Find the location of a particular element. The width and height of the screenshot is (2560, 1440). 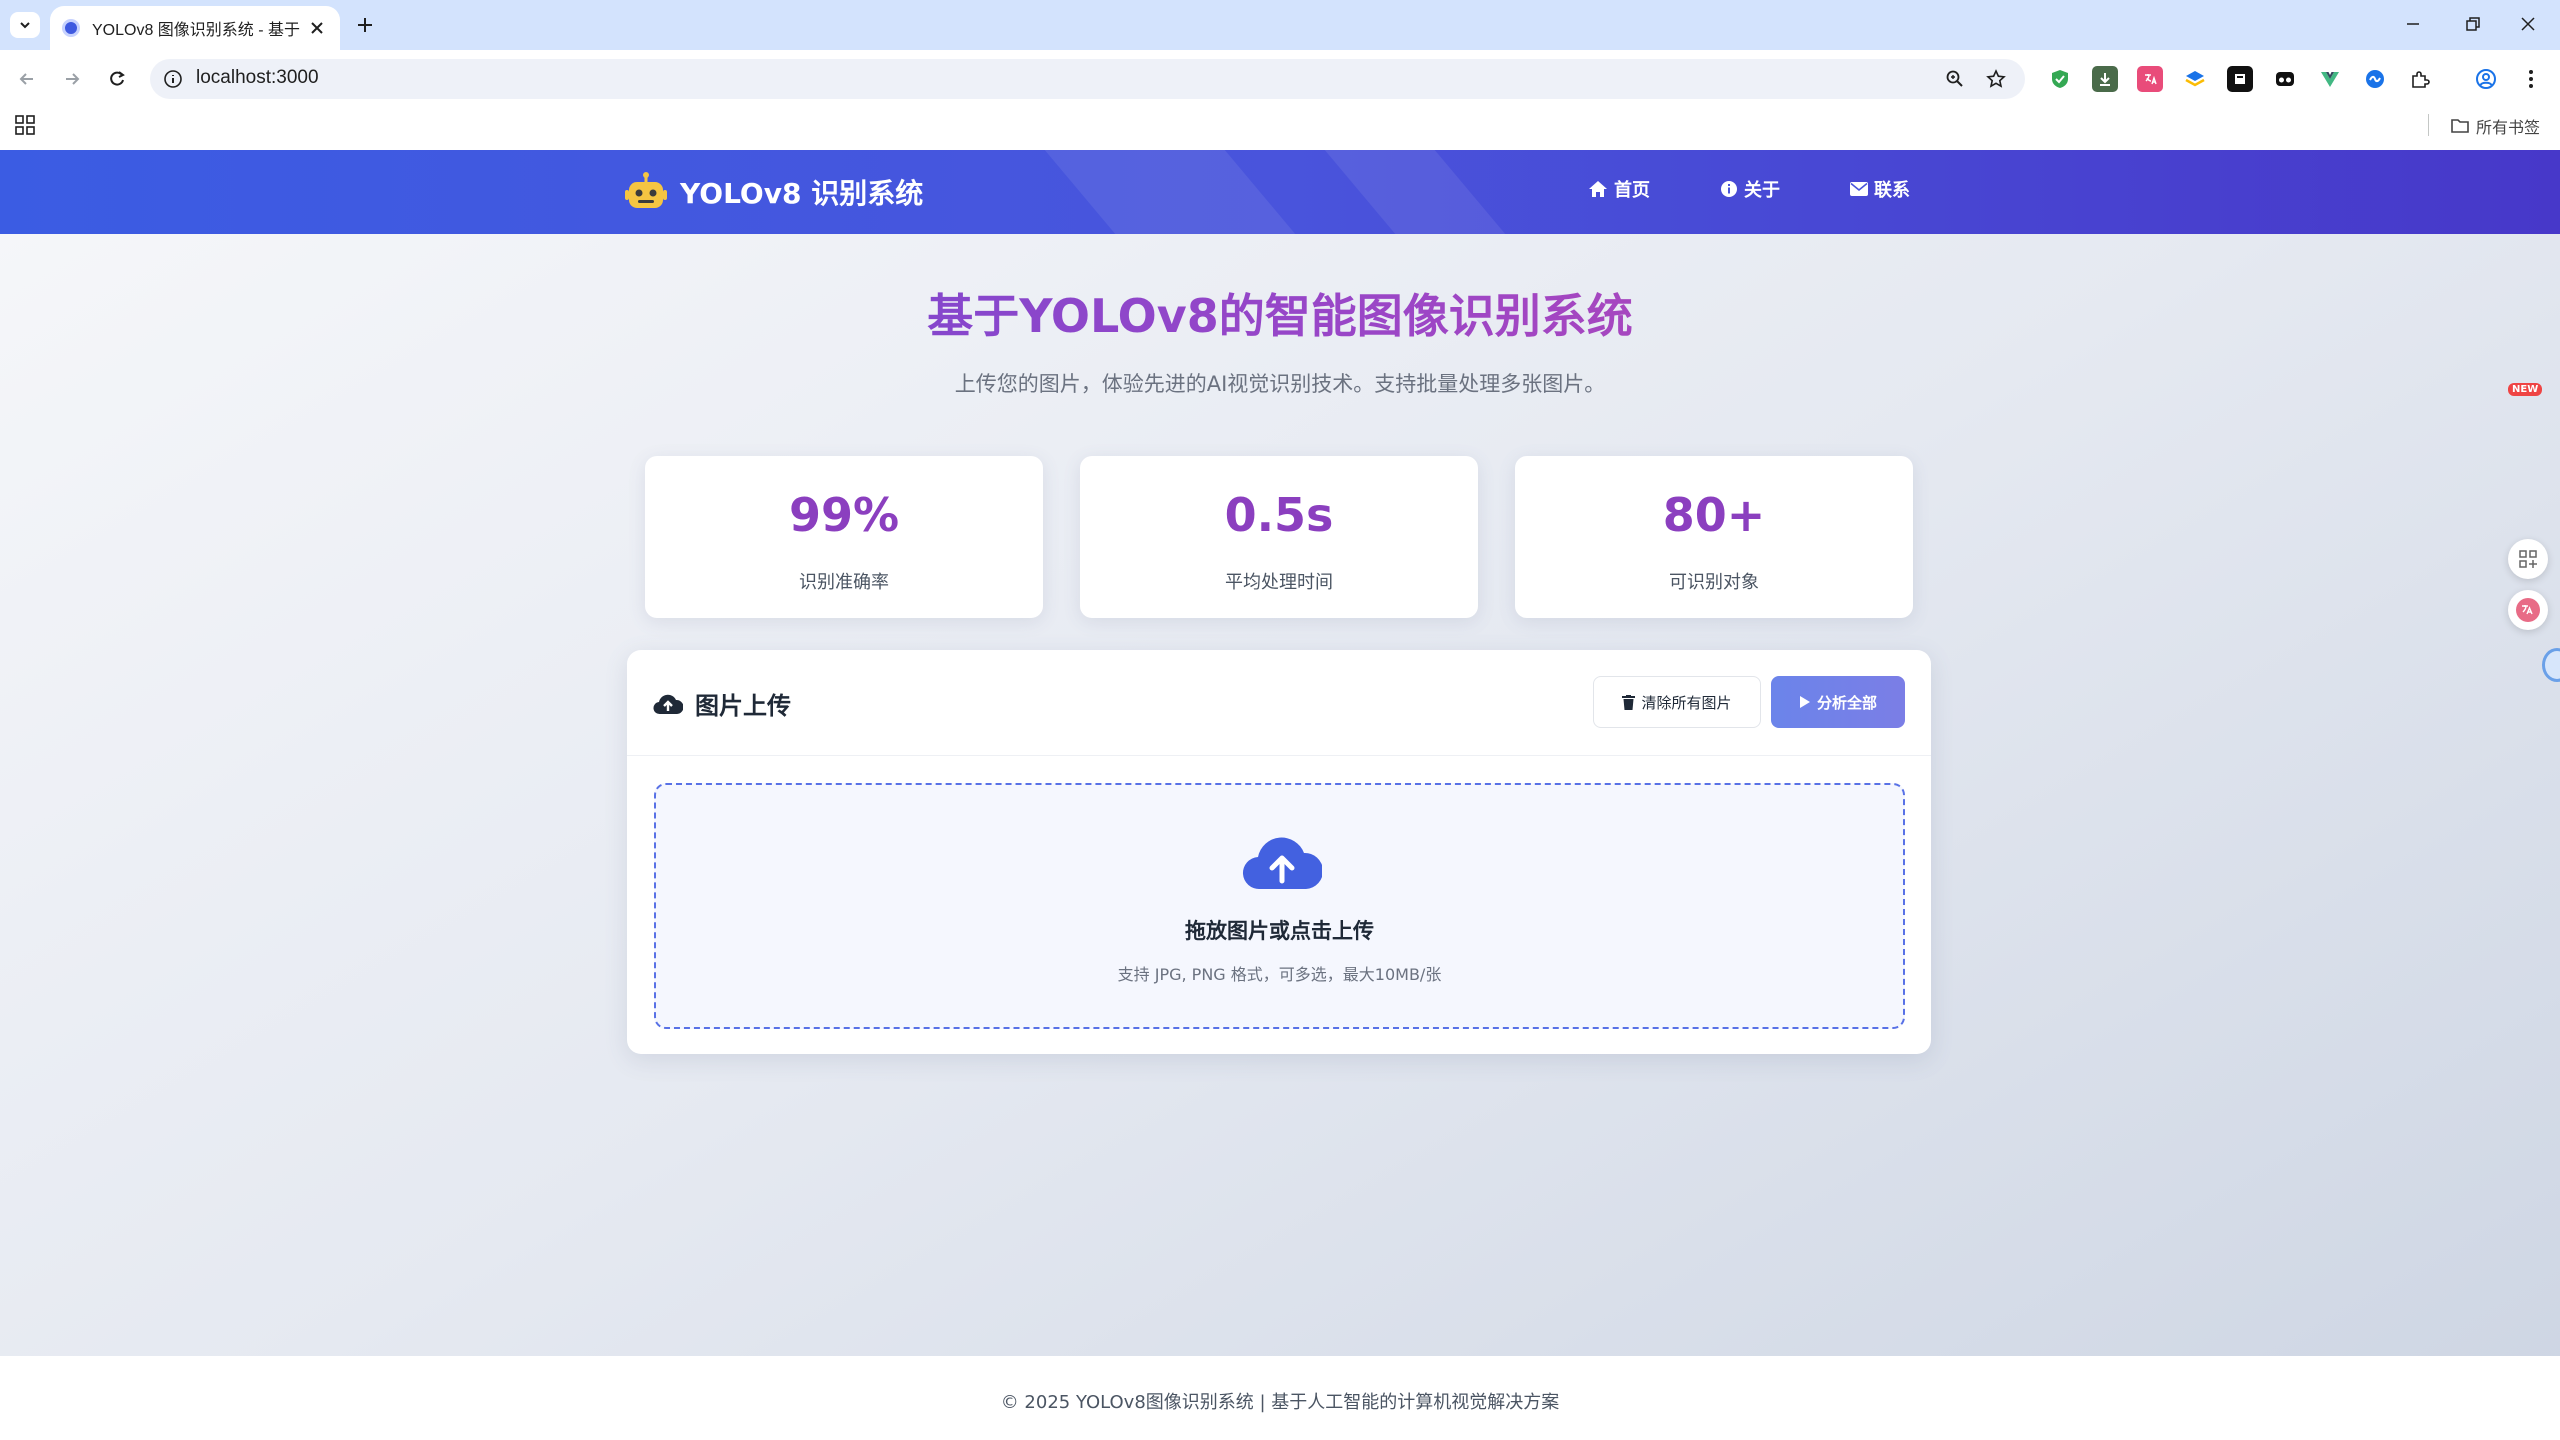

apps-grid-icon is located at coordinates (25, 125).